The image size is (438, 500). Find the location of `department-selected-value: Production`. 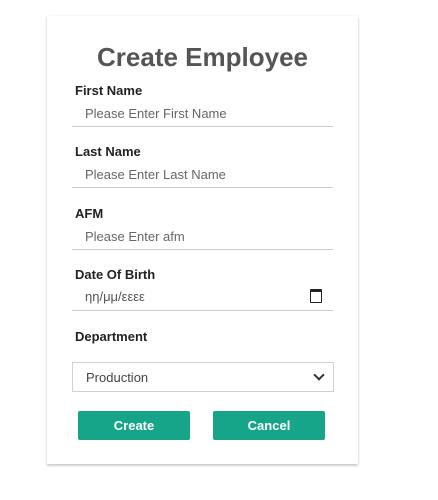

department-selected-value: Production is located at coordinates (117, 377).